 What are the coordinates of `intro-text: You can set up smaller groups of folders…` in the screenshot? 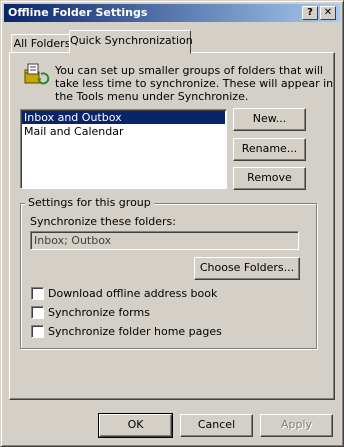 It's located at (194, 83).